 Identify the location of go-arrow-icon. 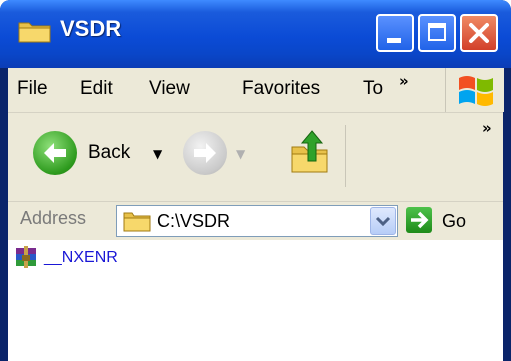
(419, 220).